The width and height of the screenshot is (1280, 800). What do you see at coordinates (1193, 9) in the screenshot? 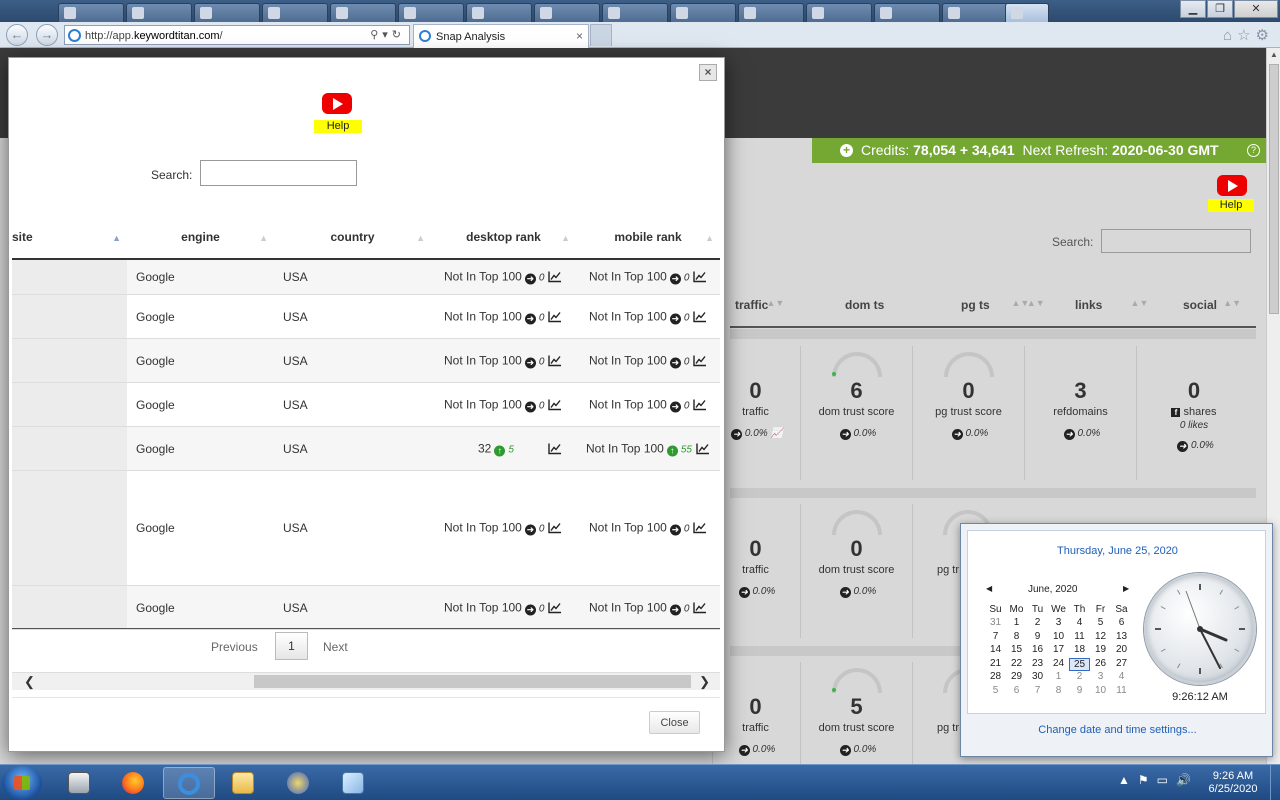
I see `minimize-icon: ▁` at bounding box center [1193, 9].